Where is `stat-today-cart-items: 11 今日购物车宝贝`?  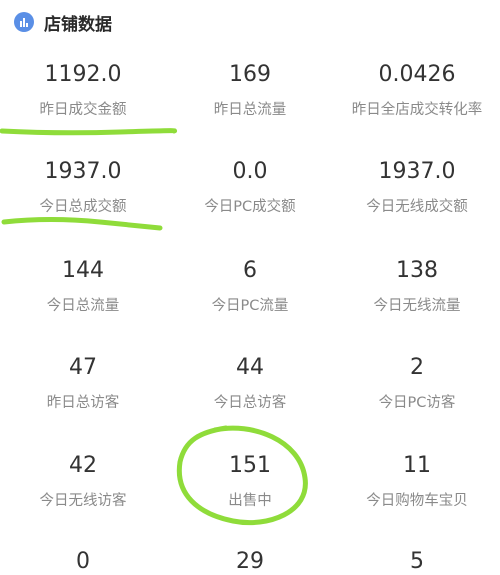
stat-today-cart-items: 11 今日购物车宝贝 is located at coordinates (417, 482).